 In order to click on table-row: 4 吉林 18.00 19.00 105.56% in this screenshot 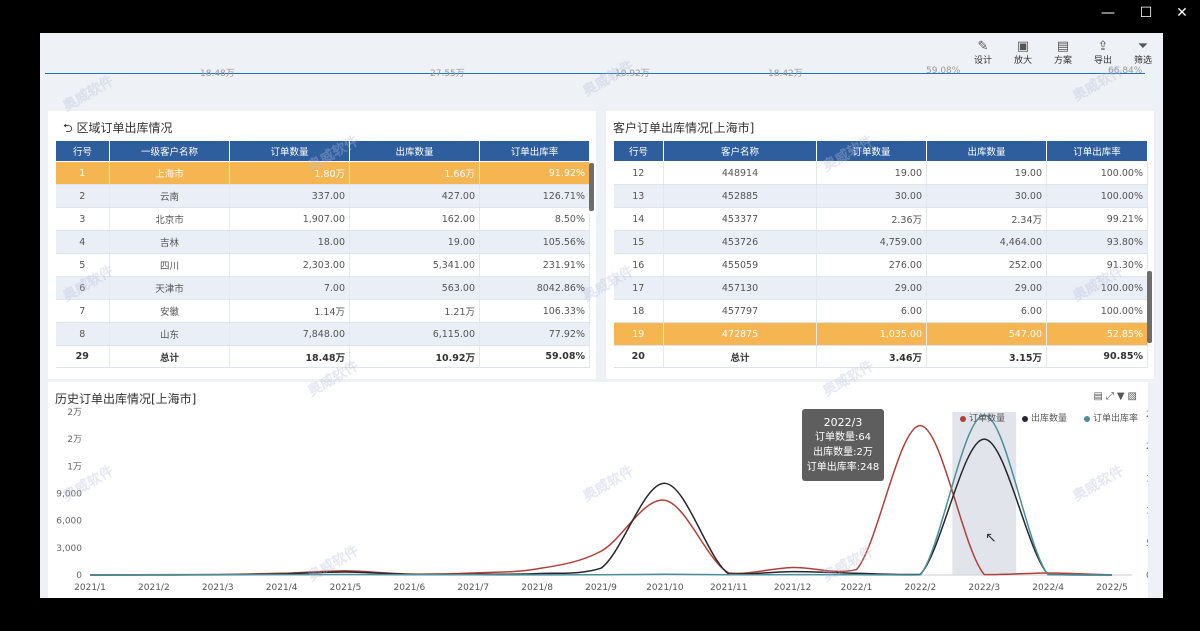, I will do `click(322, 242)`.